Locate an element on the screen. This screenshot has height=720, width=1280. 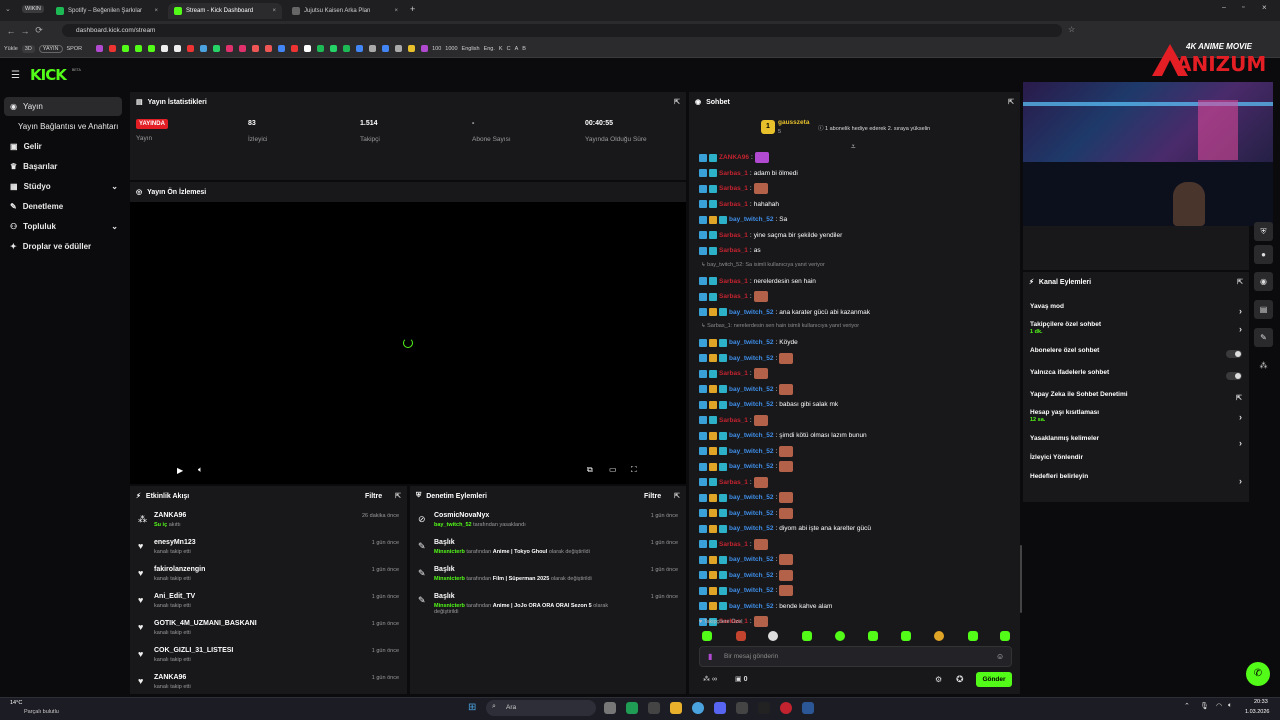
weather-temp: 14°C is located at coordinates (16, 703).